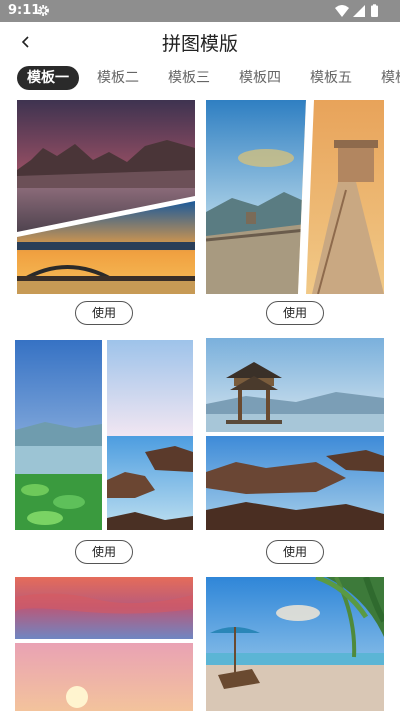  What do you see at coordinates (390, 78) in the screenshot?
I see `tab-template-6: 模板` at bounding box center [390, 78].